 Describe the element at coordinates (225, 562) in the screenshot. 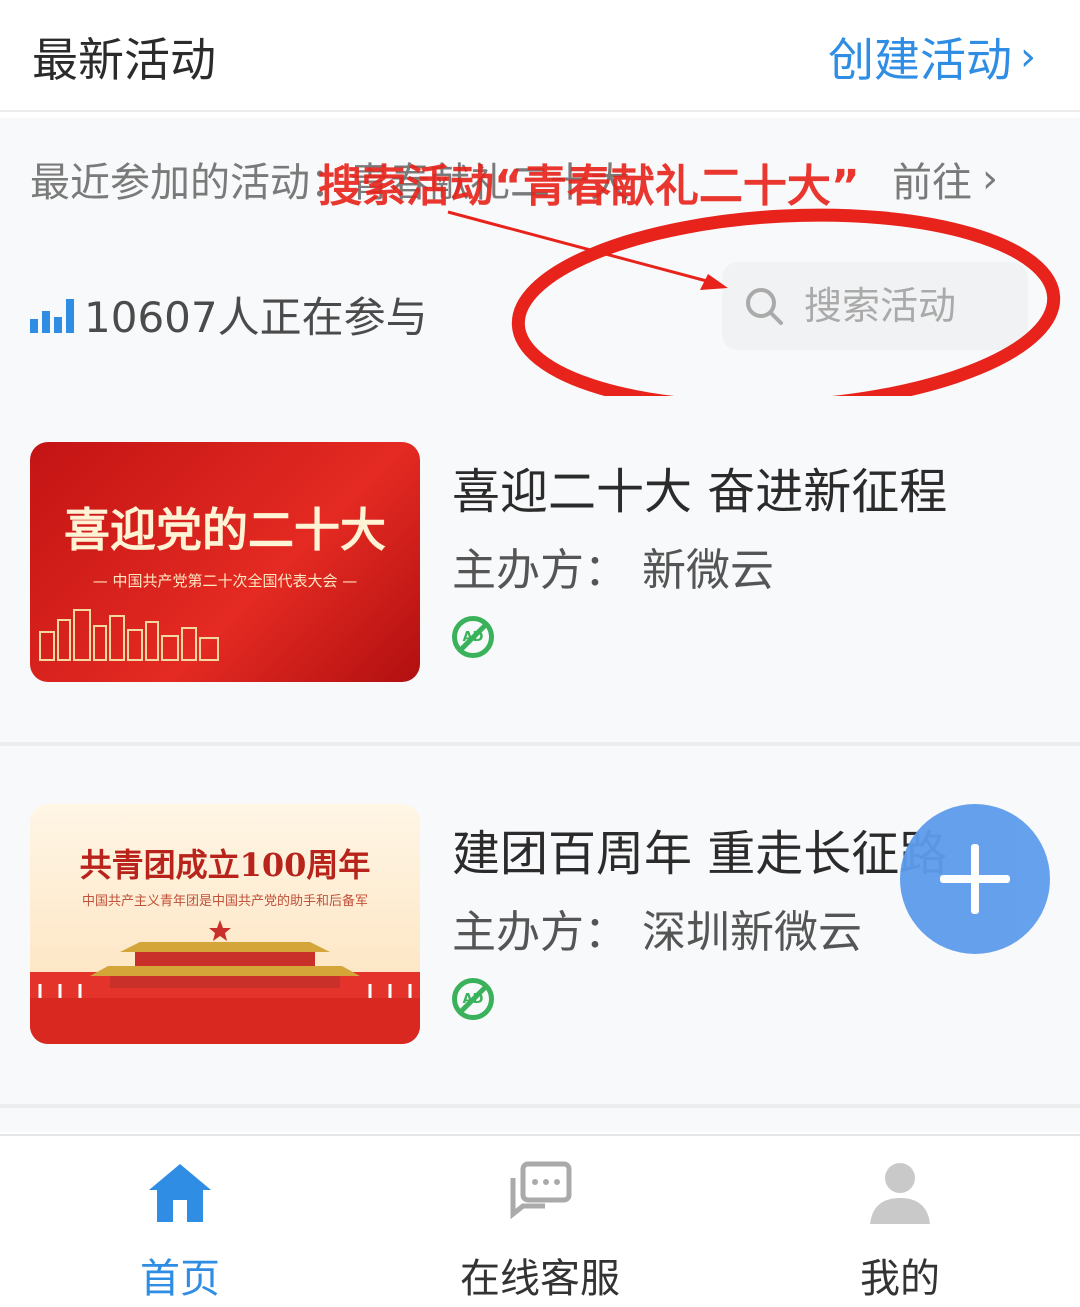

I see `activity-thumbnail: 喜迎党的二十大 — 中国共产党第二十次全国代表大会 —` at that location.